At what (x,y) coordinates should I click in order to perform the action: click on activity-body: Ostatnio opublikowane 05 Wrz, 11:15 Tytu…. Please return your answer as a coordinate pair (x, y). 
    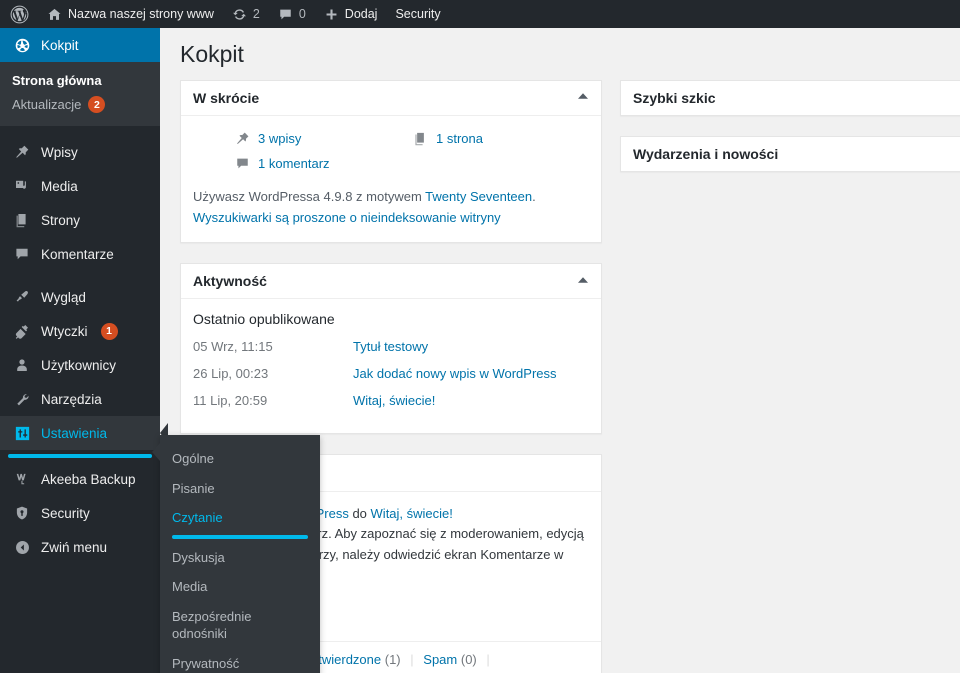
    Looking at the image, I should click on (391, 366).